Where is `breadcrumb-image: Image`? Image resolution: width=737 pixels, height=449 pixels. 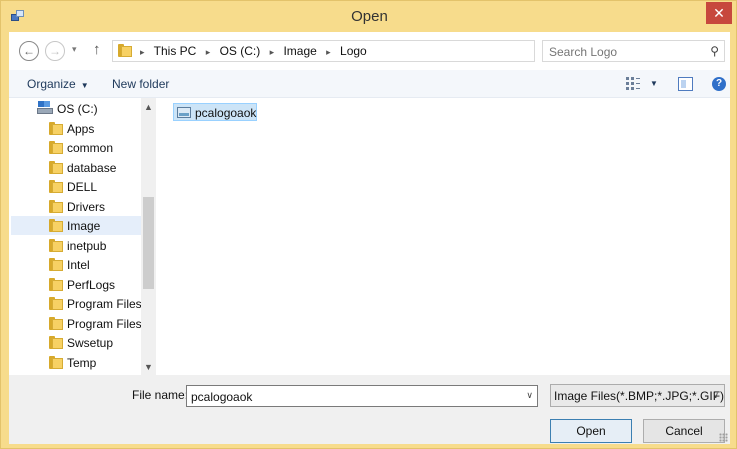
breadcrumb-image: Image is located at coordinates (299, 51).